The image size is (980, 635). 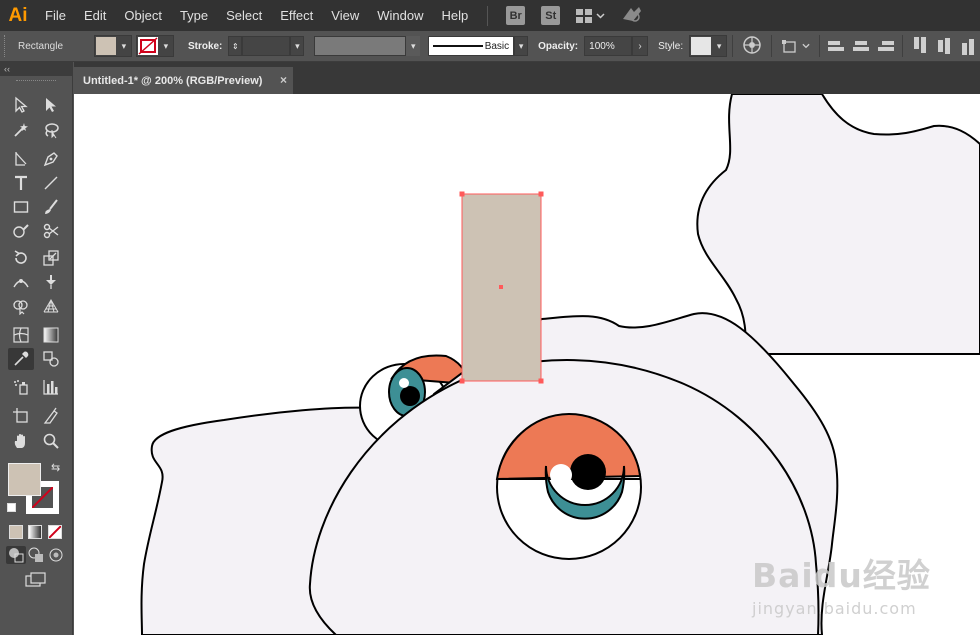 What do you see at coordinates (640, 46) in the screenshot?
I see `chevron-right-icon: ›` at bounding box center [640, 46].